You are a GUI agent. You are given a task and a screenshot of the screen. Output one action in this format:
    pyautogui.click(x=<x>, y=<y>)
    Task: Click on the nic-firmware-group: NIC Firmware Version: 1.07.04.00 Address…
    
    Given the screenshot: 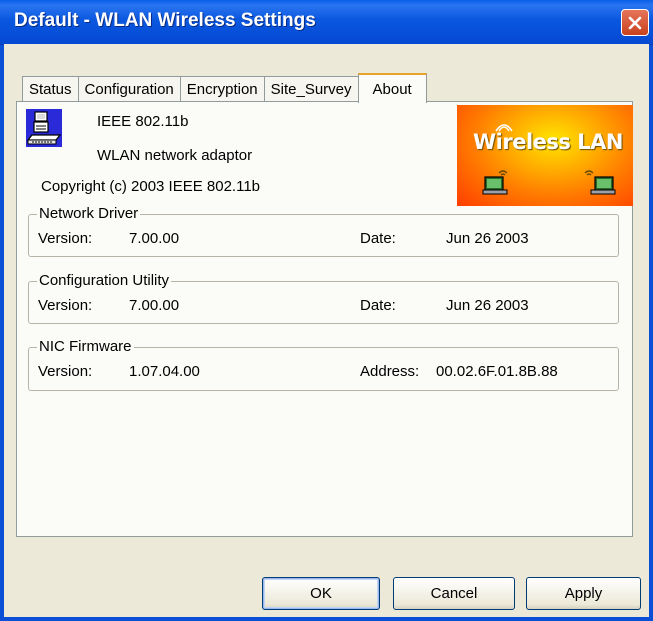 What is the action you would take?
    pyautogui.click(x=323, y=364)
    